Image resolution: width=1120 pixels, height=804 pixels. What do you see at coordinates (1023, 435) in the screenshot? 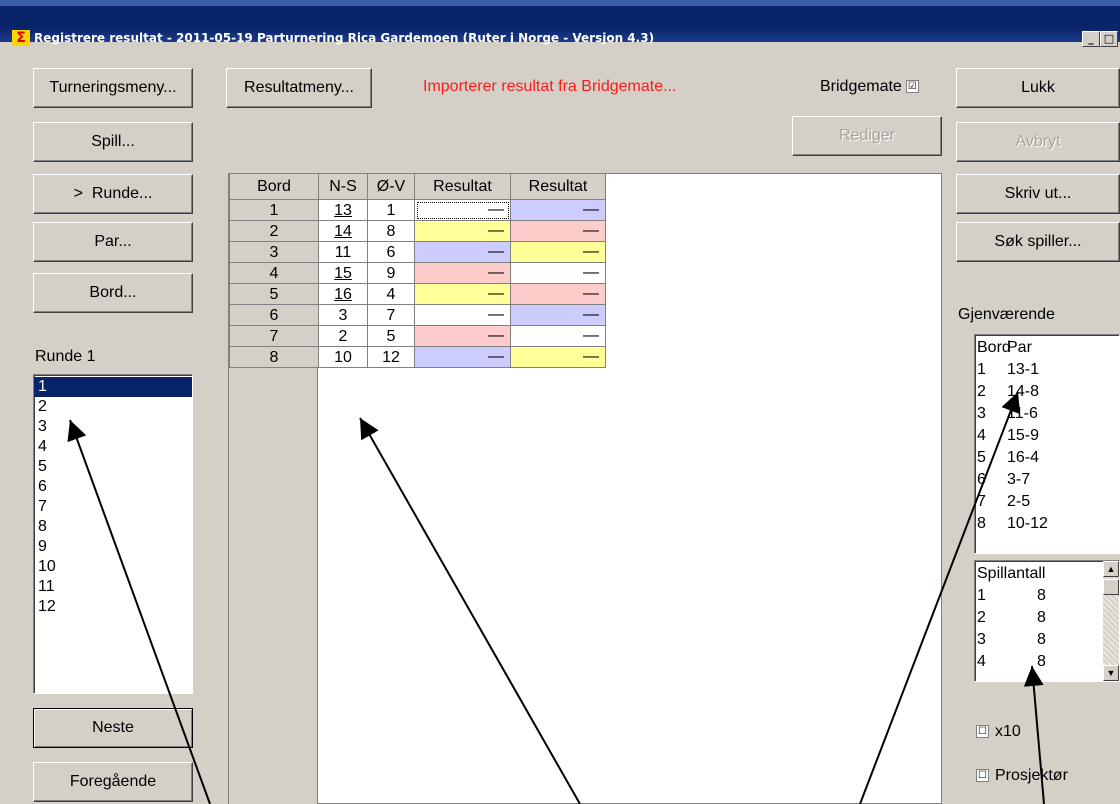
I see `remaining-par: 15-9` at bounding box center [1023, 435].